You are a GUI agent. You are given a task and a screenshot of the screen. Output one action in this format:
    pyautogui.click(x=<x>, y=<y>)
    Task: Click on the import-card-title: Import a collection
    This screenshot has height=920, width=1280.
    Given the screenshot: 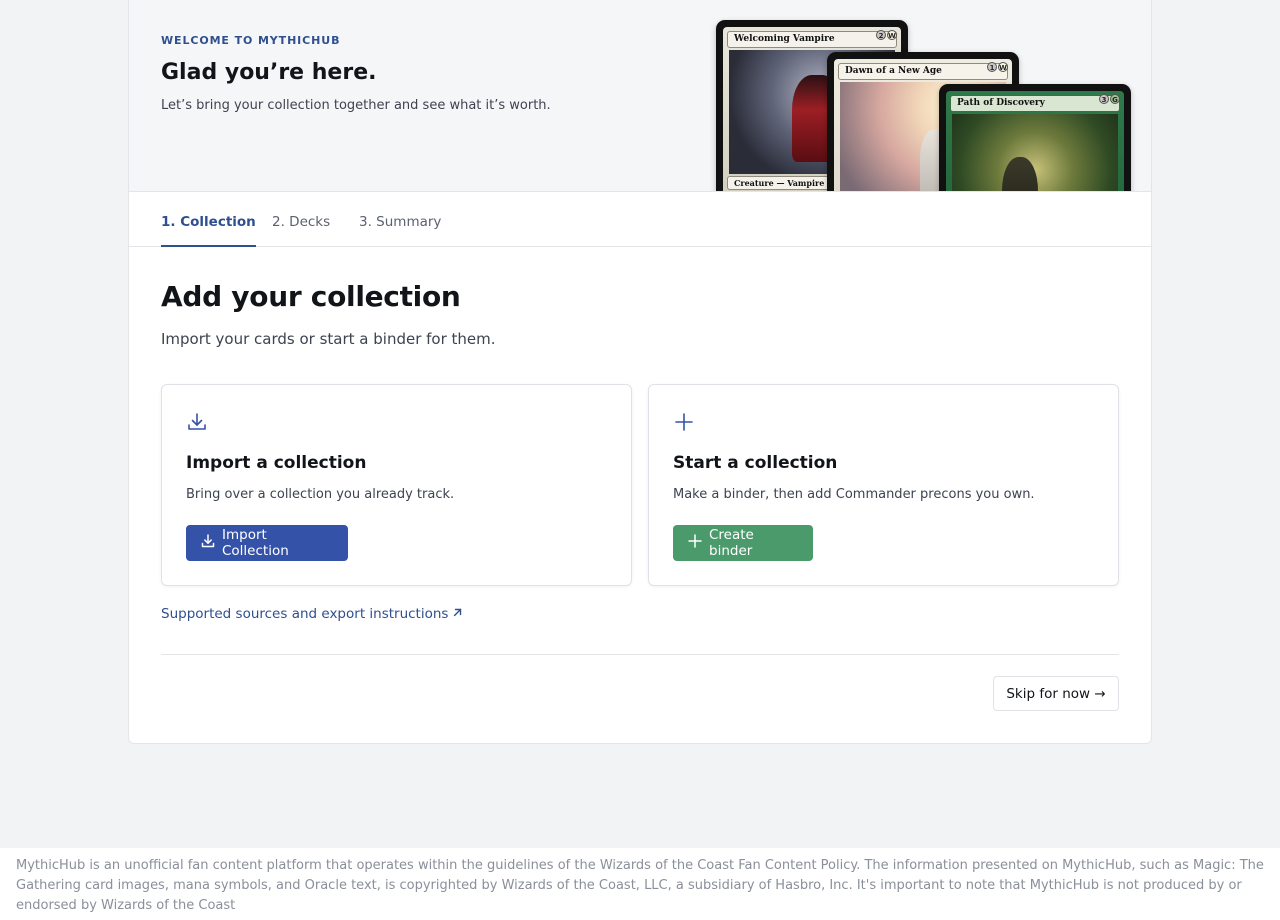 What is the action you would take?
    pyautogui.click(x=276, y=463)
    